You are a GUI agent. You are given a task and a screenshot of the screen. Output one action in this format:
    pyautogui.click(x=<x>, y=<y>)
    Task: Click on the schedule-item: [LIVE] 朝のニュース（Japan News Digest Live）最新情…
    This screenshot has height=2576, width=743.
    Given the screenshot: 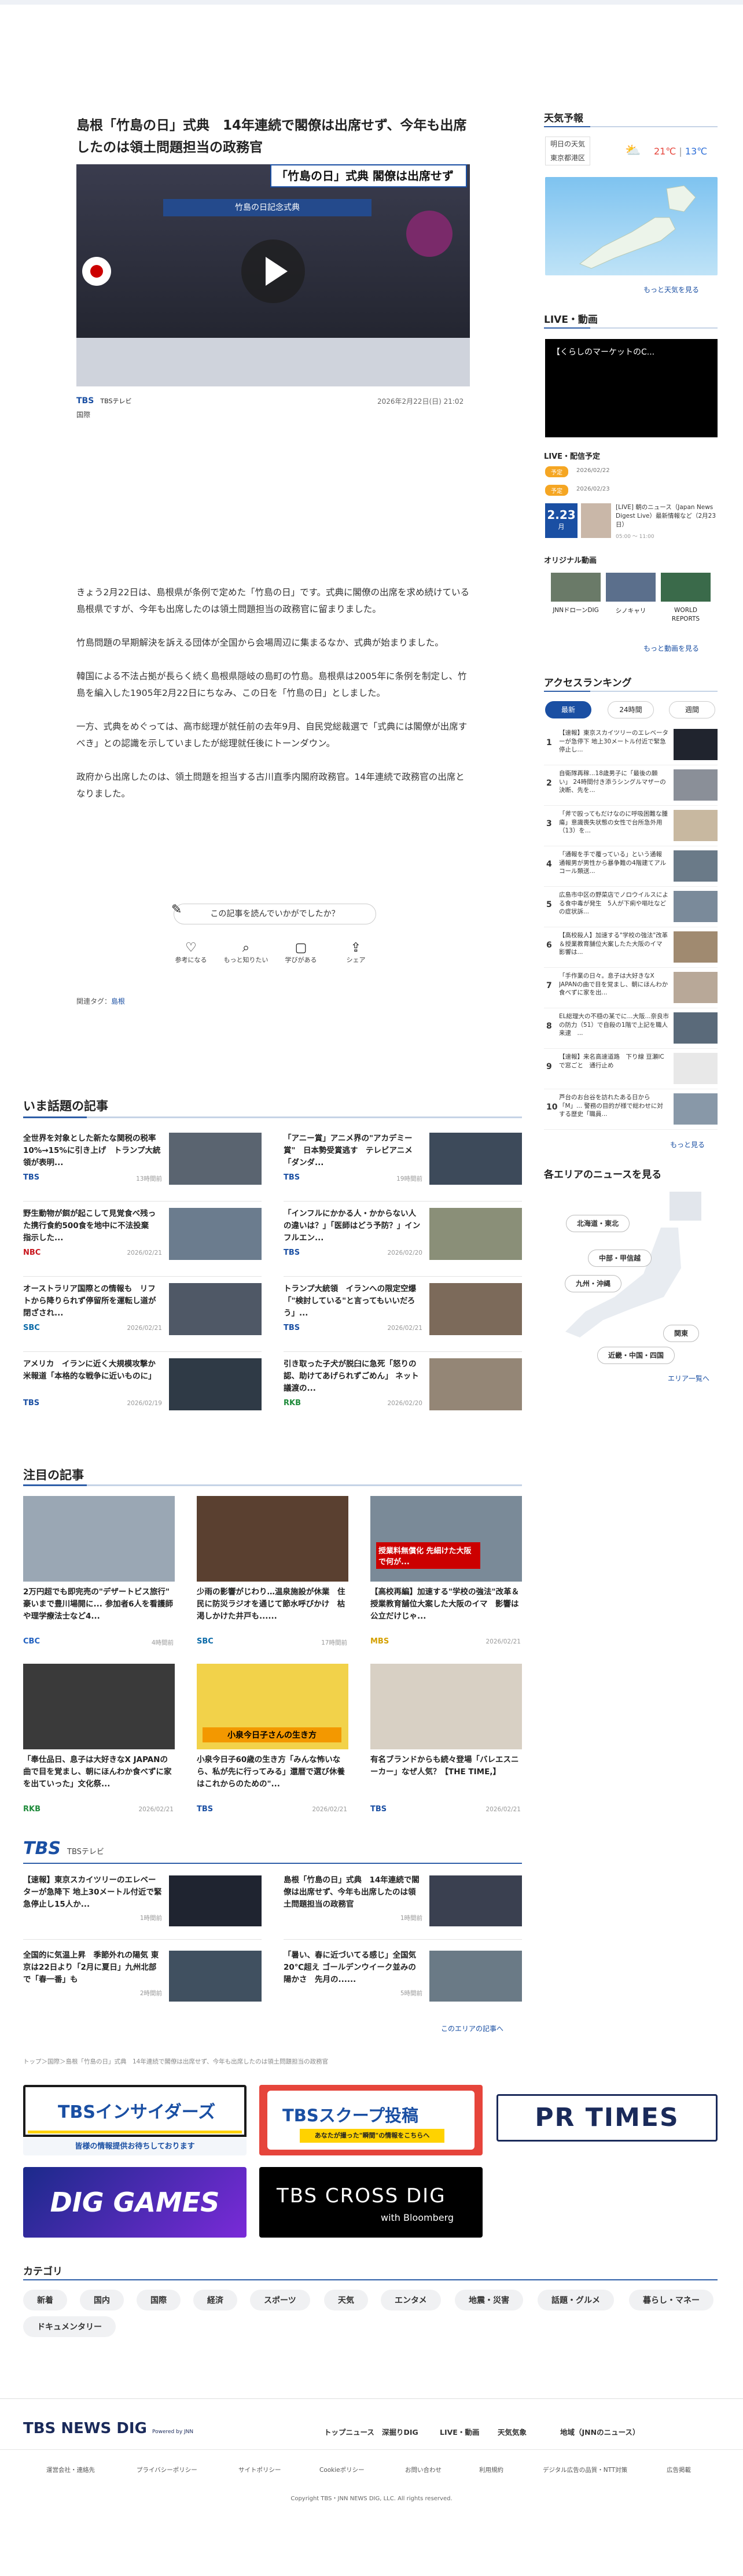 What is the action you would take?
    pyautogui.click(x=667, y=516)
    